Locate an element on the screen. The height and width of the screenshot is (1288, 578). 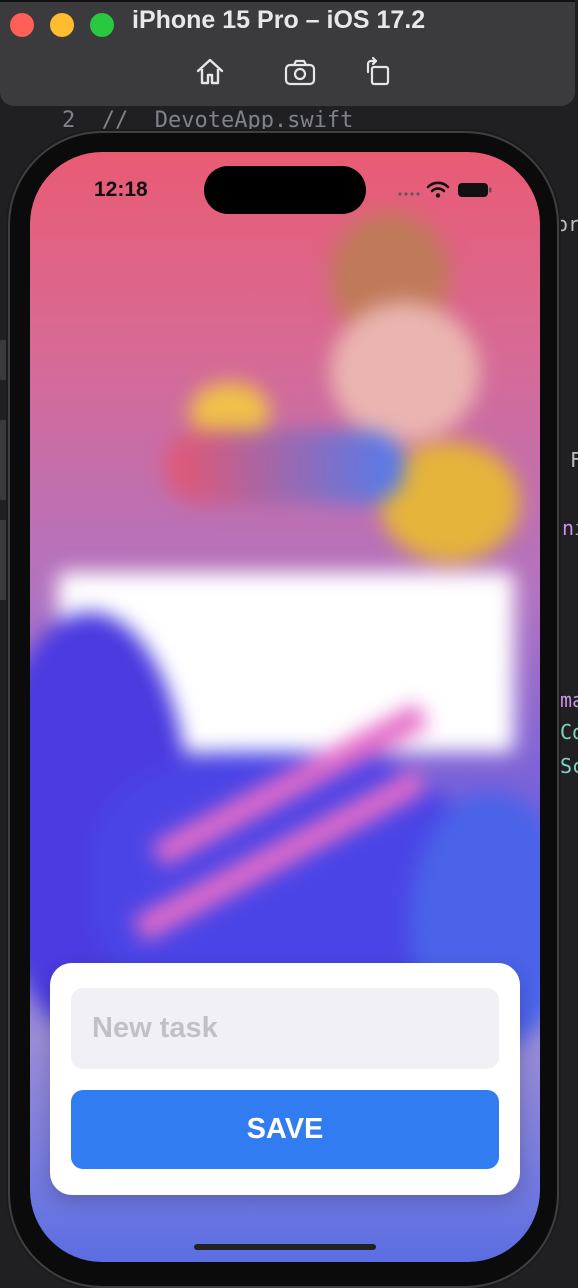
signal-icon is located at coordinates (409, 194).